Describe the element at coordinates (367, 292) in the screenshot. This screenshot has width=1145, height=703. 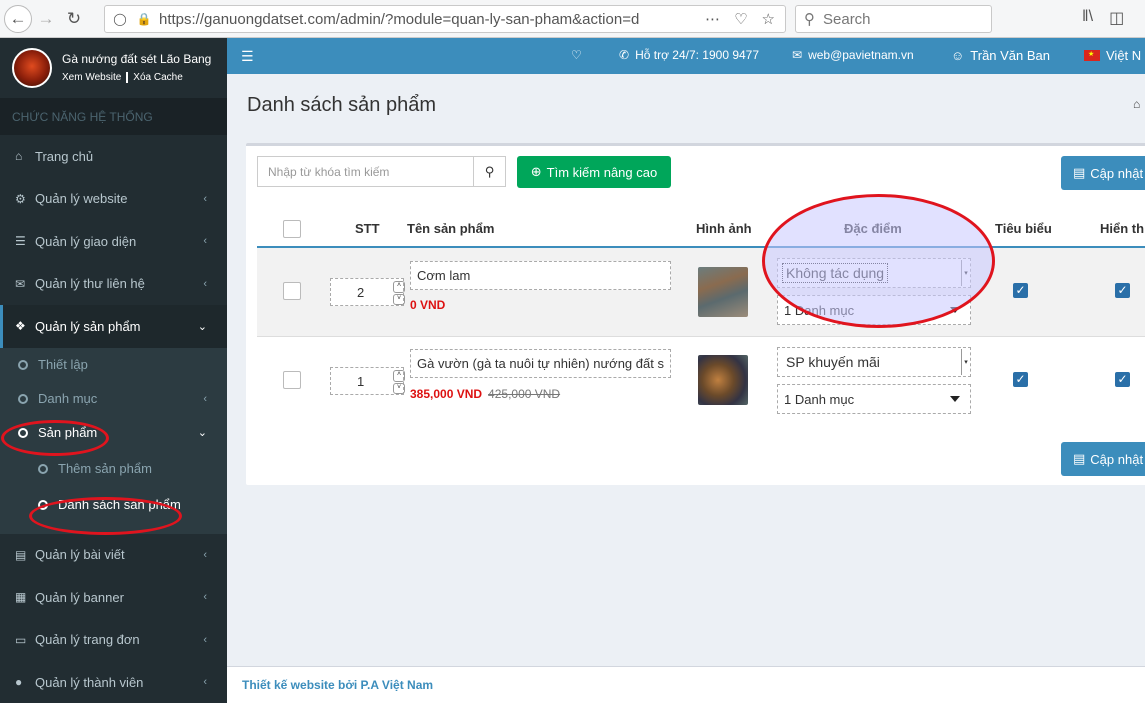
I see `stt-input: 2 ˄ ˅` at that location.